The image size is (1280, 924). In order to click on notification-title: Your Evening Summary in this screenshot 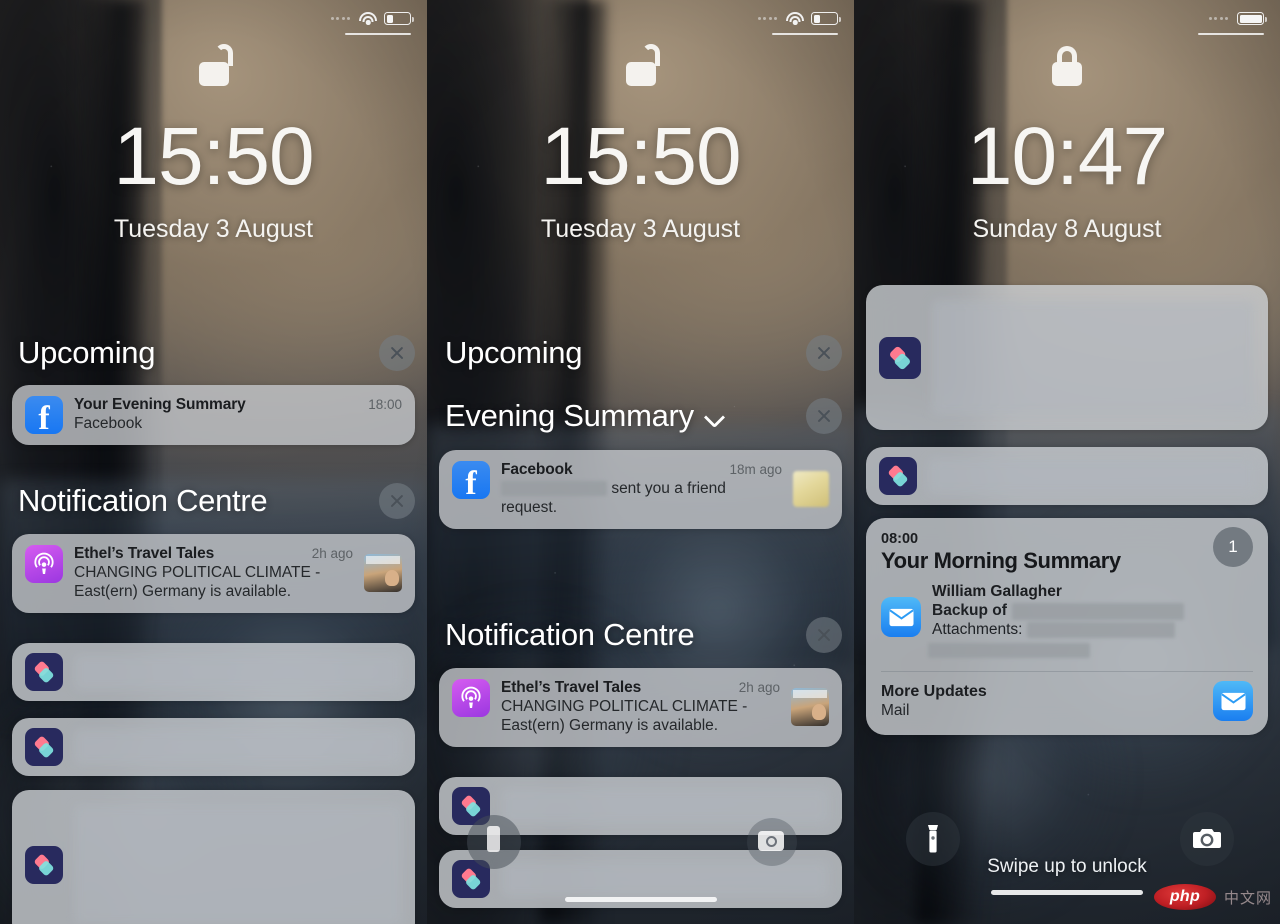, I will do `click(160, 404)`.